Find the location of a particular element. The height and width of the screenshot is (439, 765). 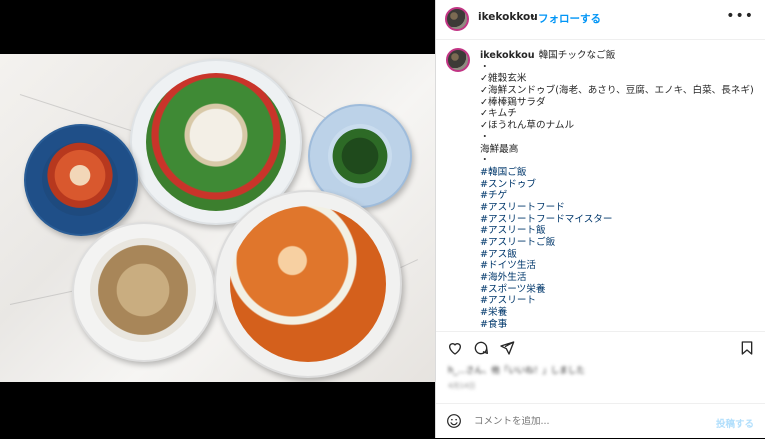

caption-line: ✓雑穀玄米 is located at coordinates (503, 79).